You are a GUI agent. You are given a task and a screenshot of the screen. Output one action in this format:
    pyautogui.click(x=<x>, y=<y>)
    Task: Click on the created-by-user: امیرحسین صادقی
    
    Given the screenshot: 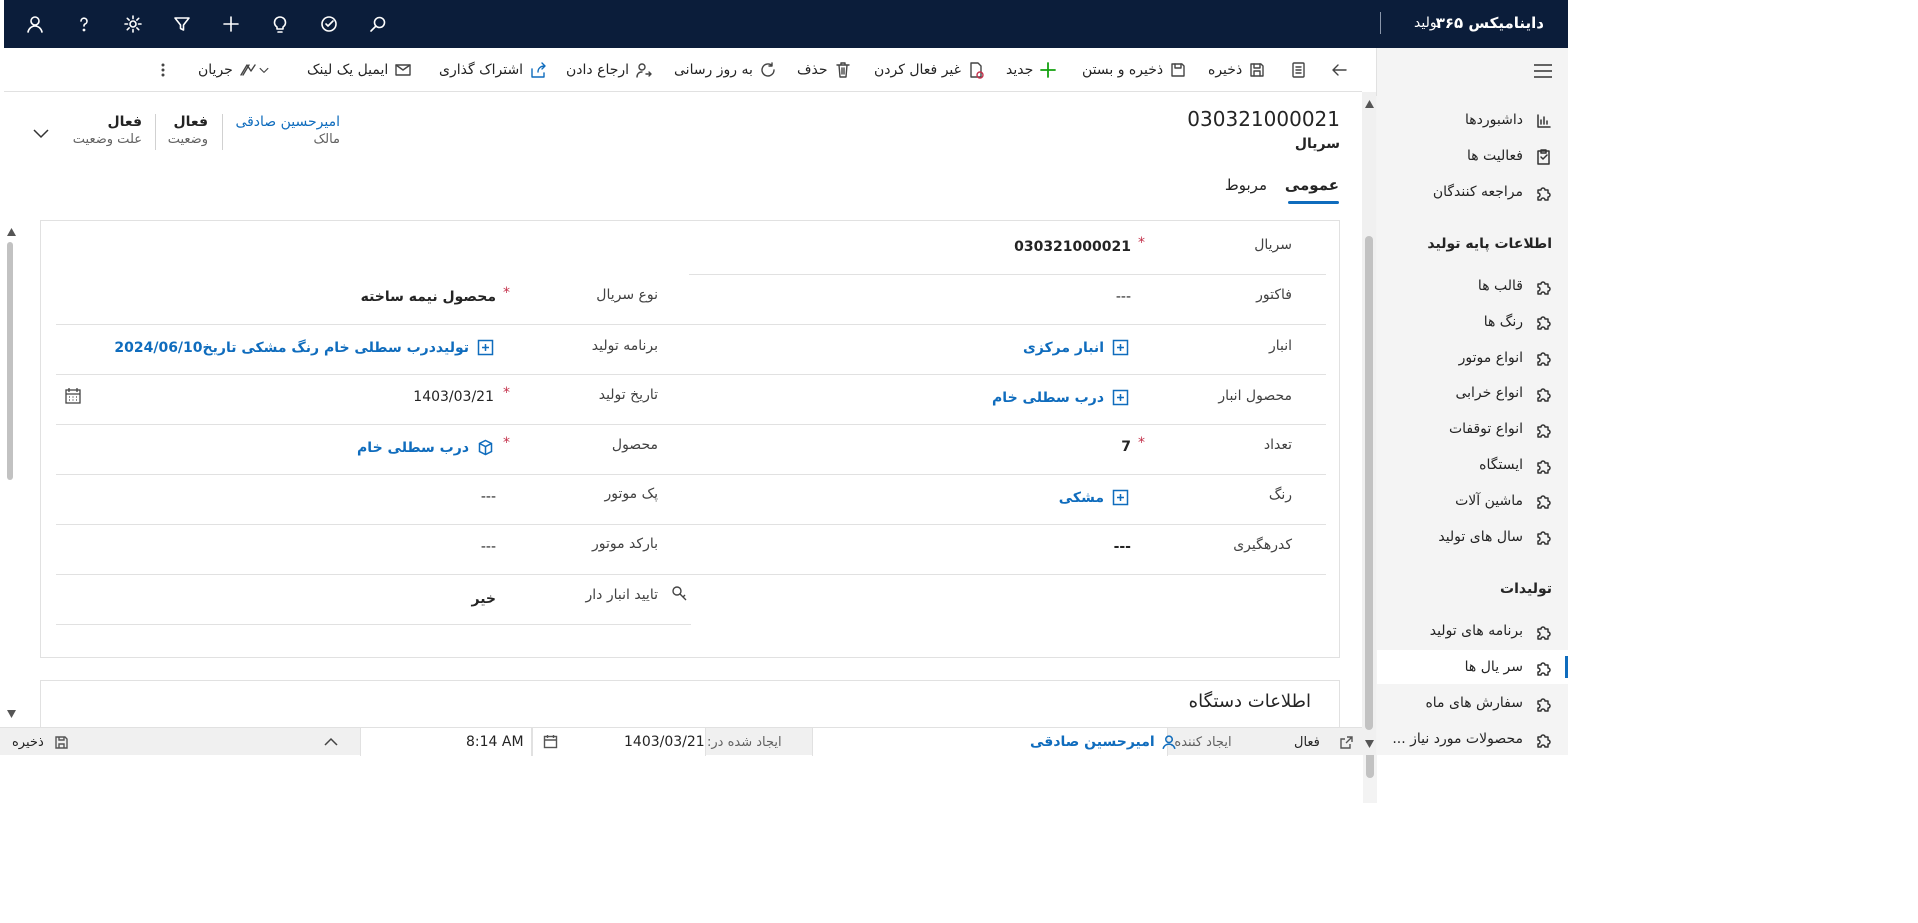 What is the action you would take?
    pyautogui.click(x=1103, y=742)
    